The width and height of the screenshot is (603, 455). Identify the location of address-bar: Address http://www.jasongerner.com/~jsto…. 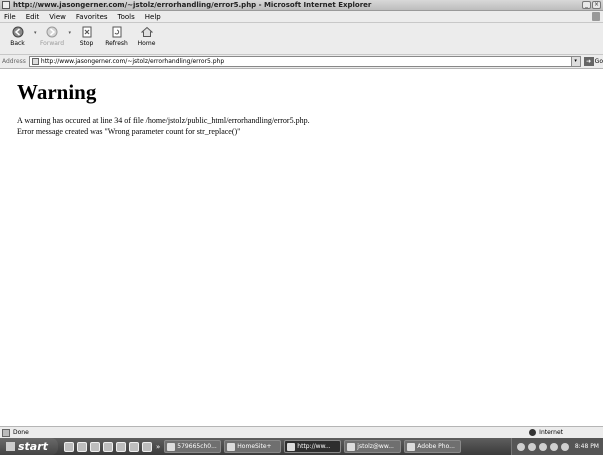
(301, 62).